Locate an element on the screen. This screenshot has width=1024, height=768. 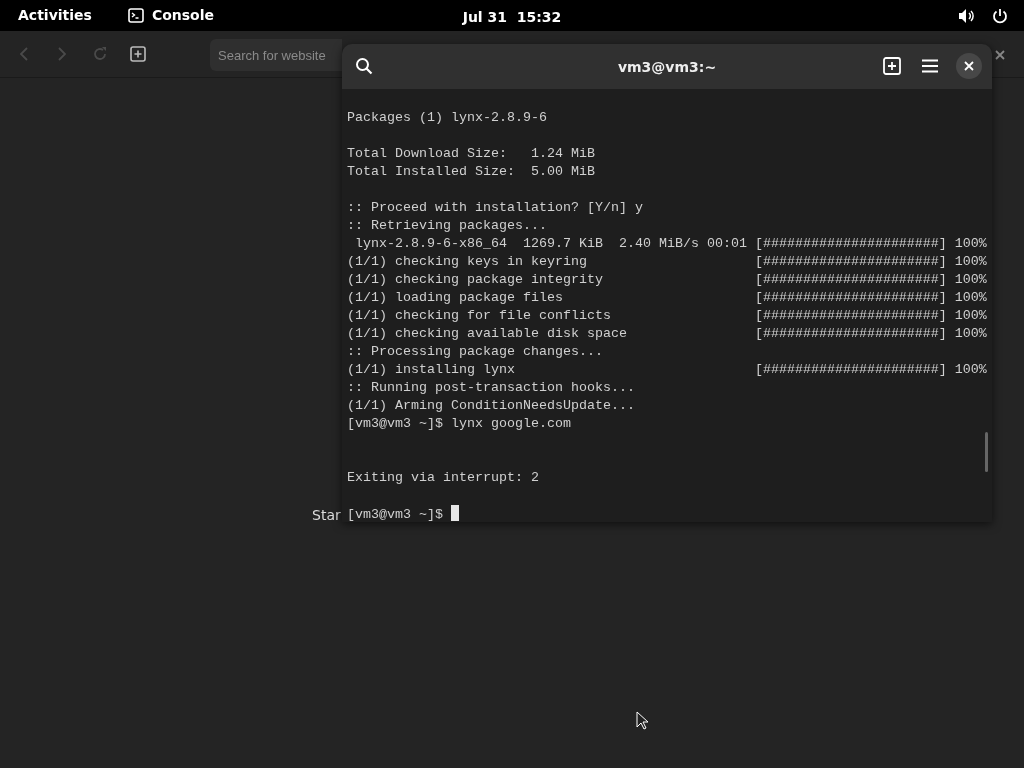
activities-button: Activities is located at coordinates (55, 15).